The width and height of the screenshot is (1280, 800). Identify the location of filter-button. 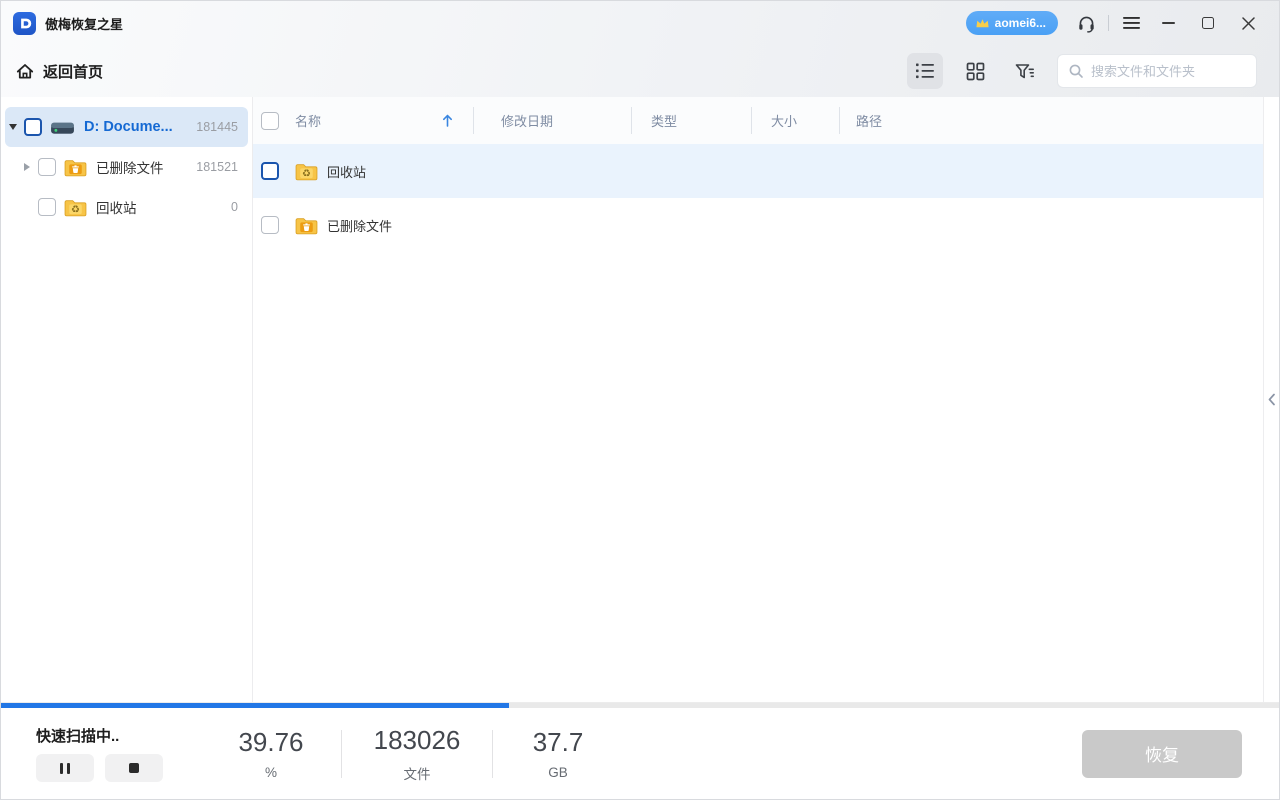
(1025, 71).